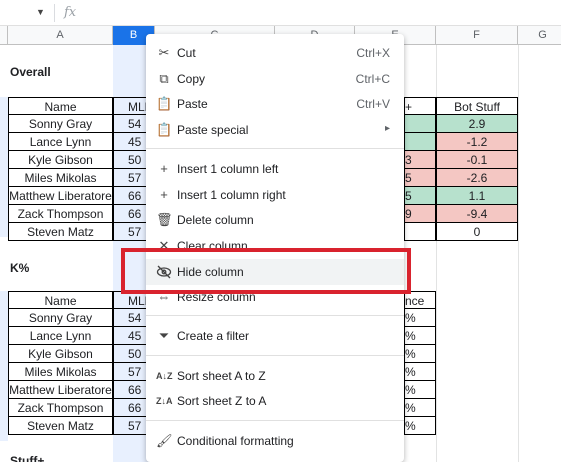 Image resolution: width=561 pixels, height=462 pixels. Describe the element at coordinates (477, 35) in the screenshot. I see `column-header-f: F` at that location.